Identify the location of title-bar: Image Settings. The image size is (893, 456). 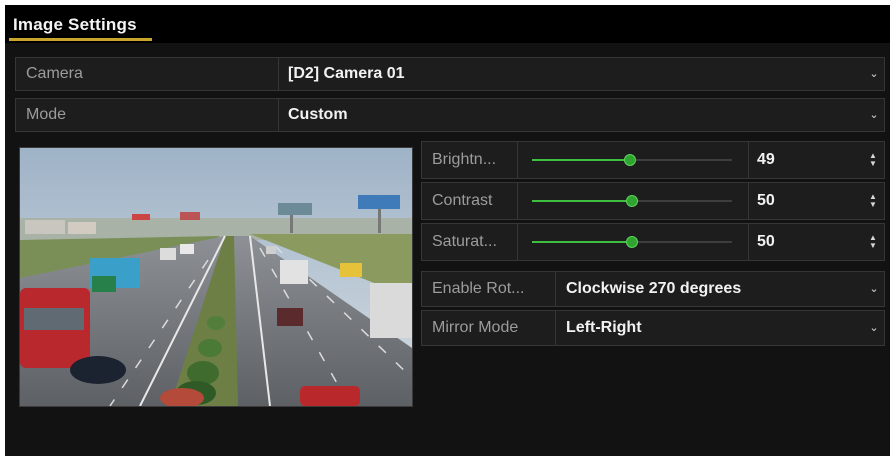
(447, 24).